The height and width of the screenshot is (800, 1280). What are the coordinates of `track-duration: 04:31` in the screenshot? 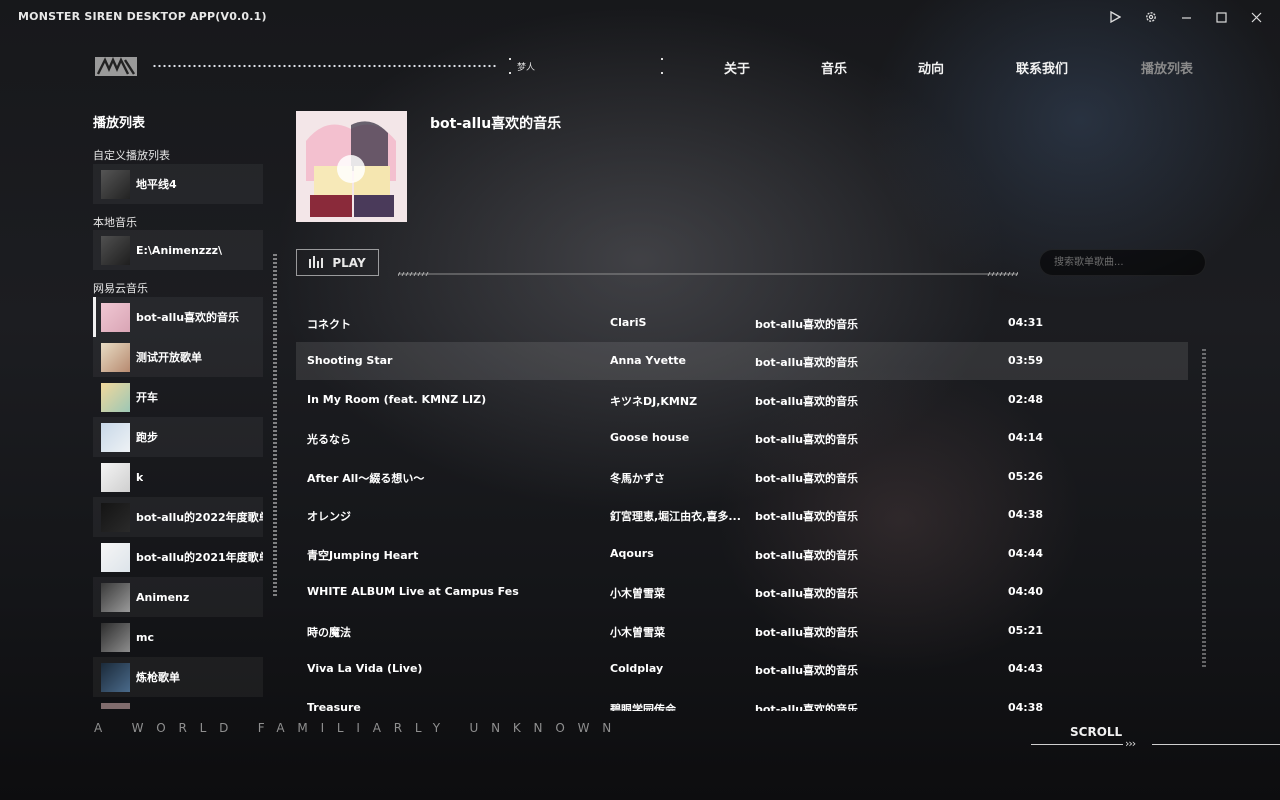 It's located at (1026, 322).